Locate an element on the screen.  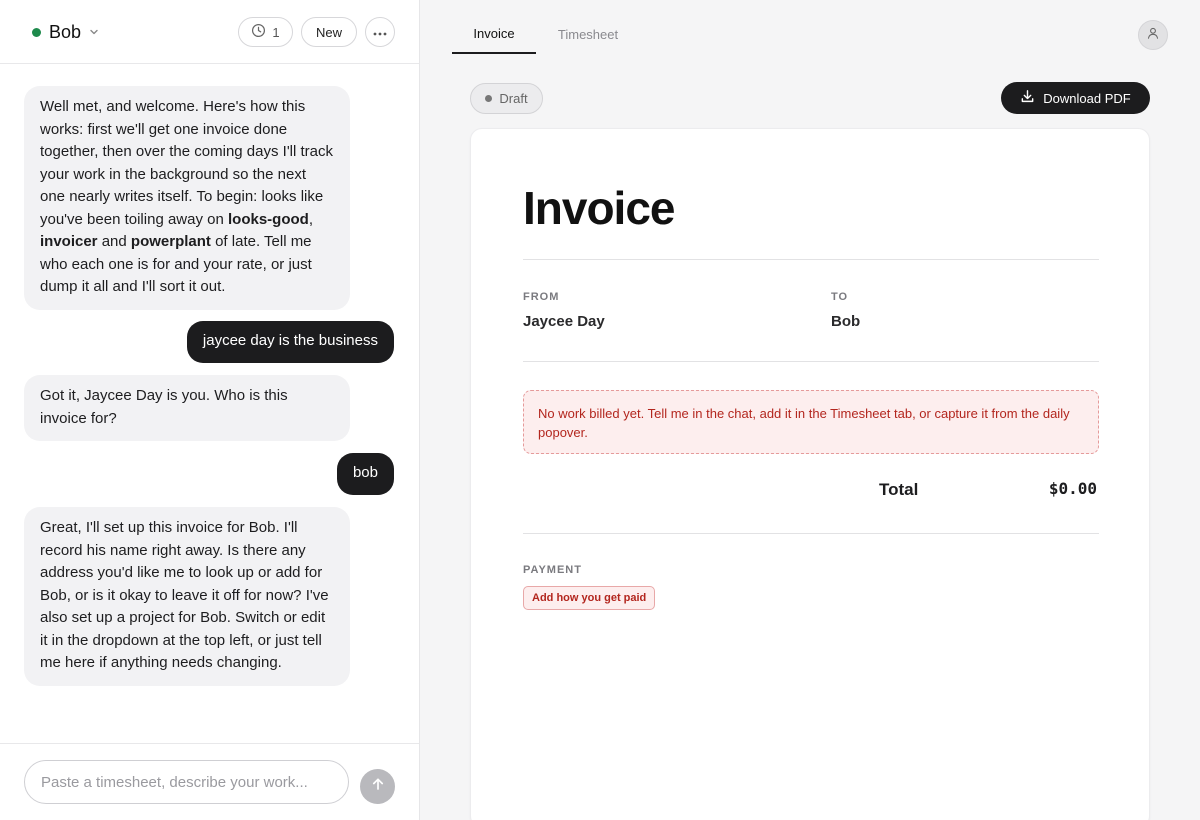
send-button is located at coordinates (377, 786).